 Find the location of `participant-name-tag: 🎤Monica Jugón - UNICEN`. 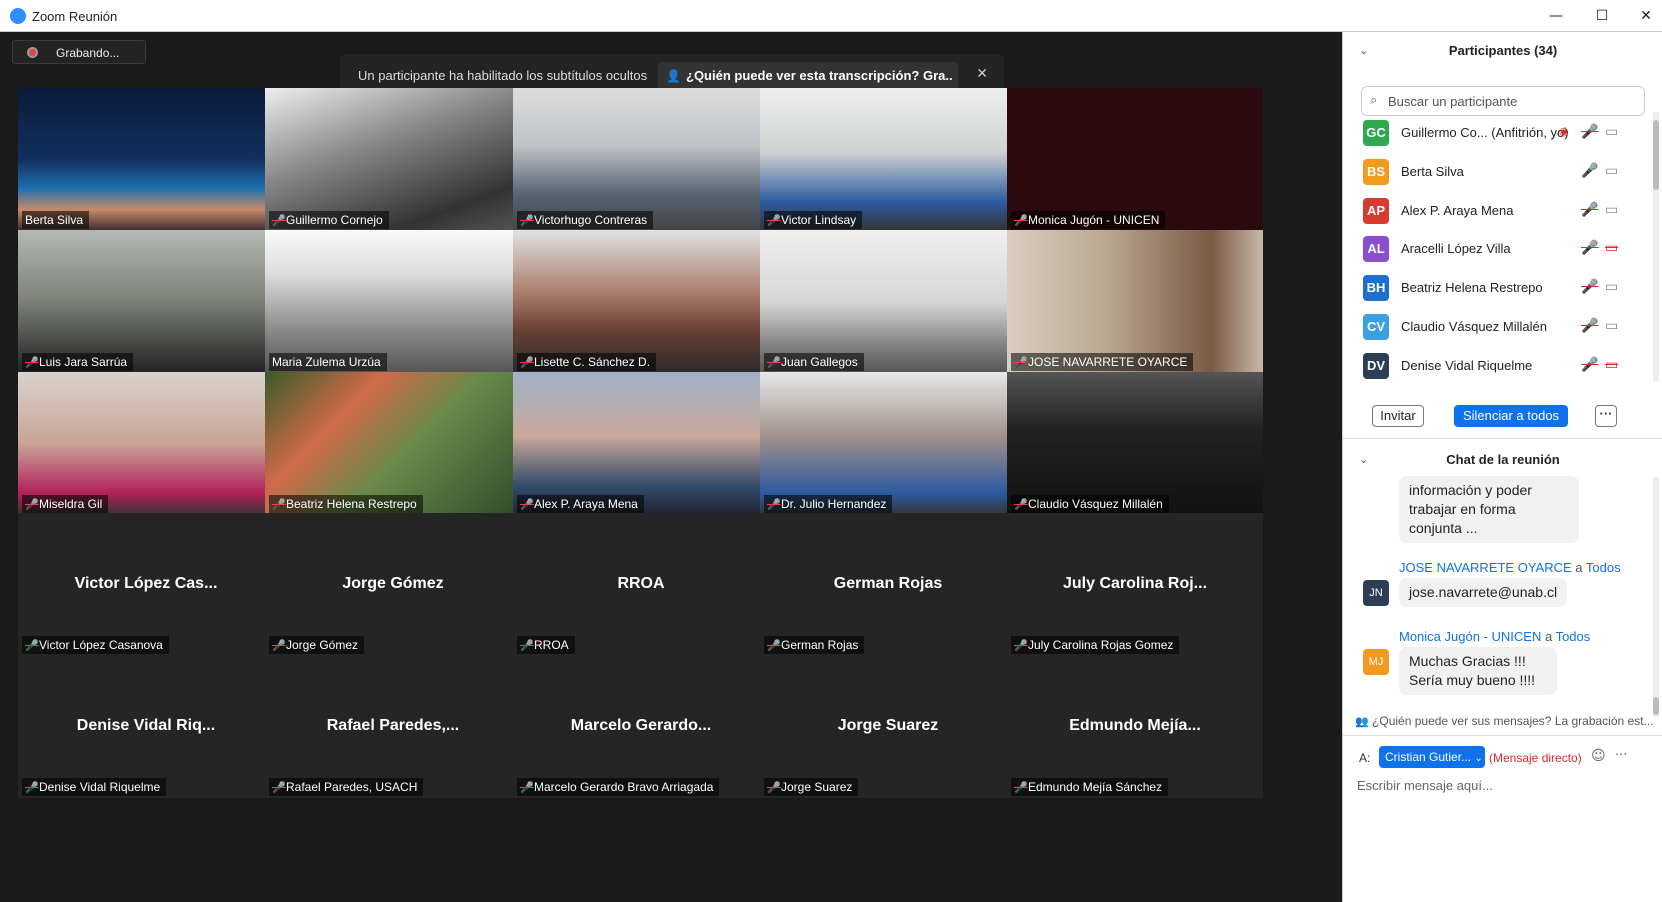

participant-name-tag: 🎤Monica Jugón - UNICEN is located at coordinates (1088, 220).